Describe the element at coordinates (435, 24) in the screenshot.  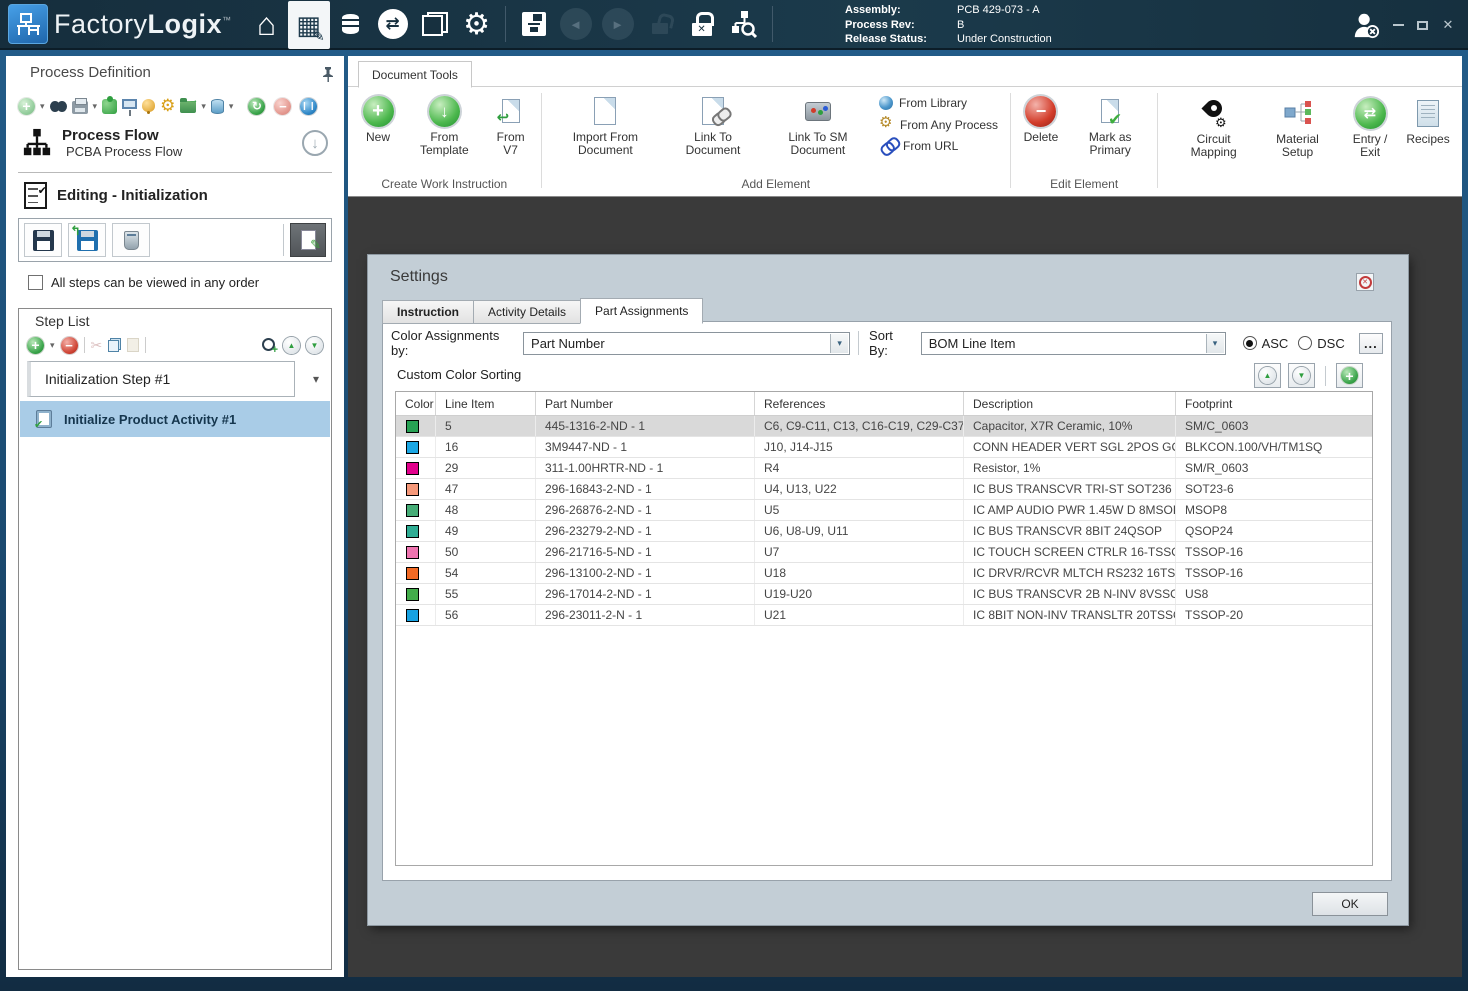
I see `reports-button` at that location.